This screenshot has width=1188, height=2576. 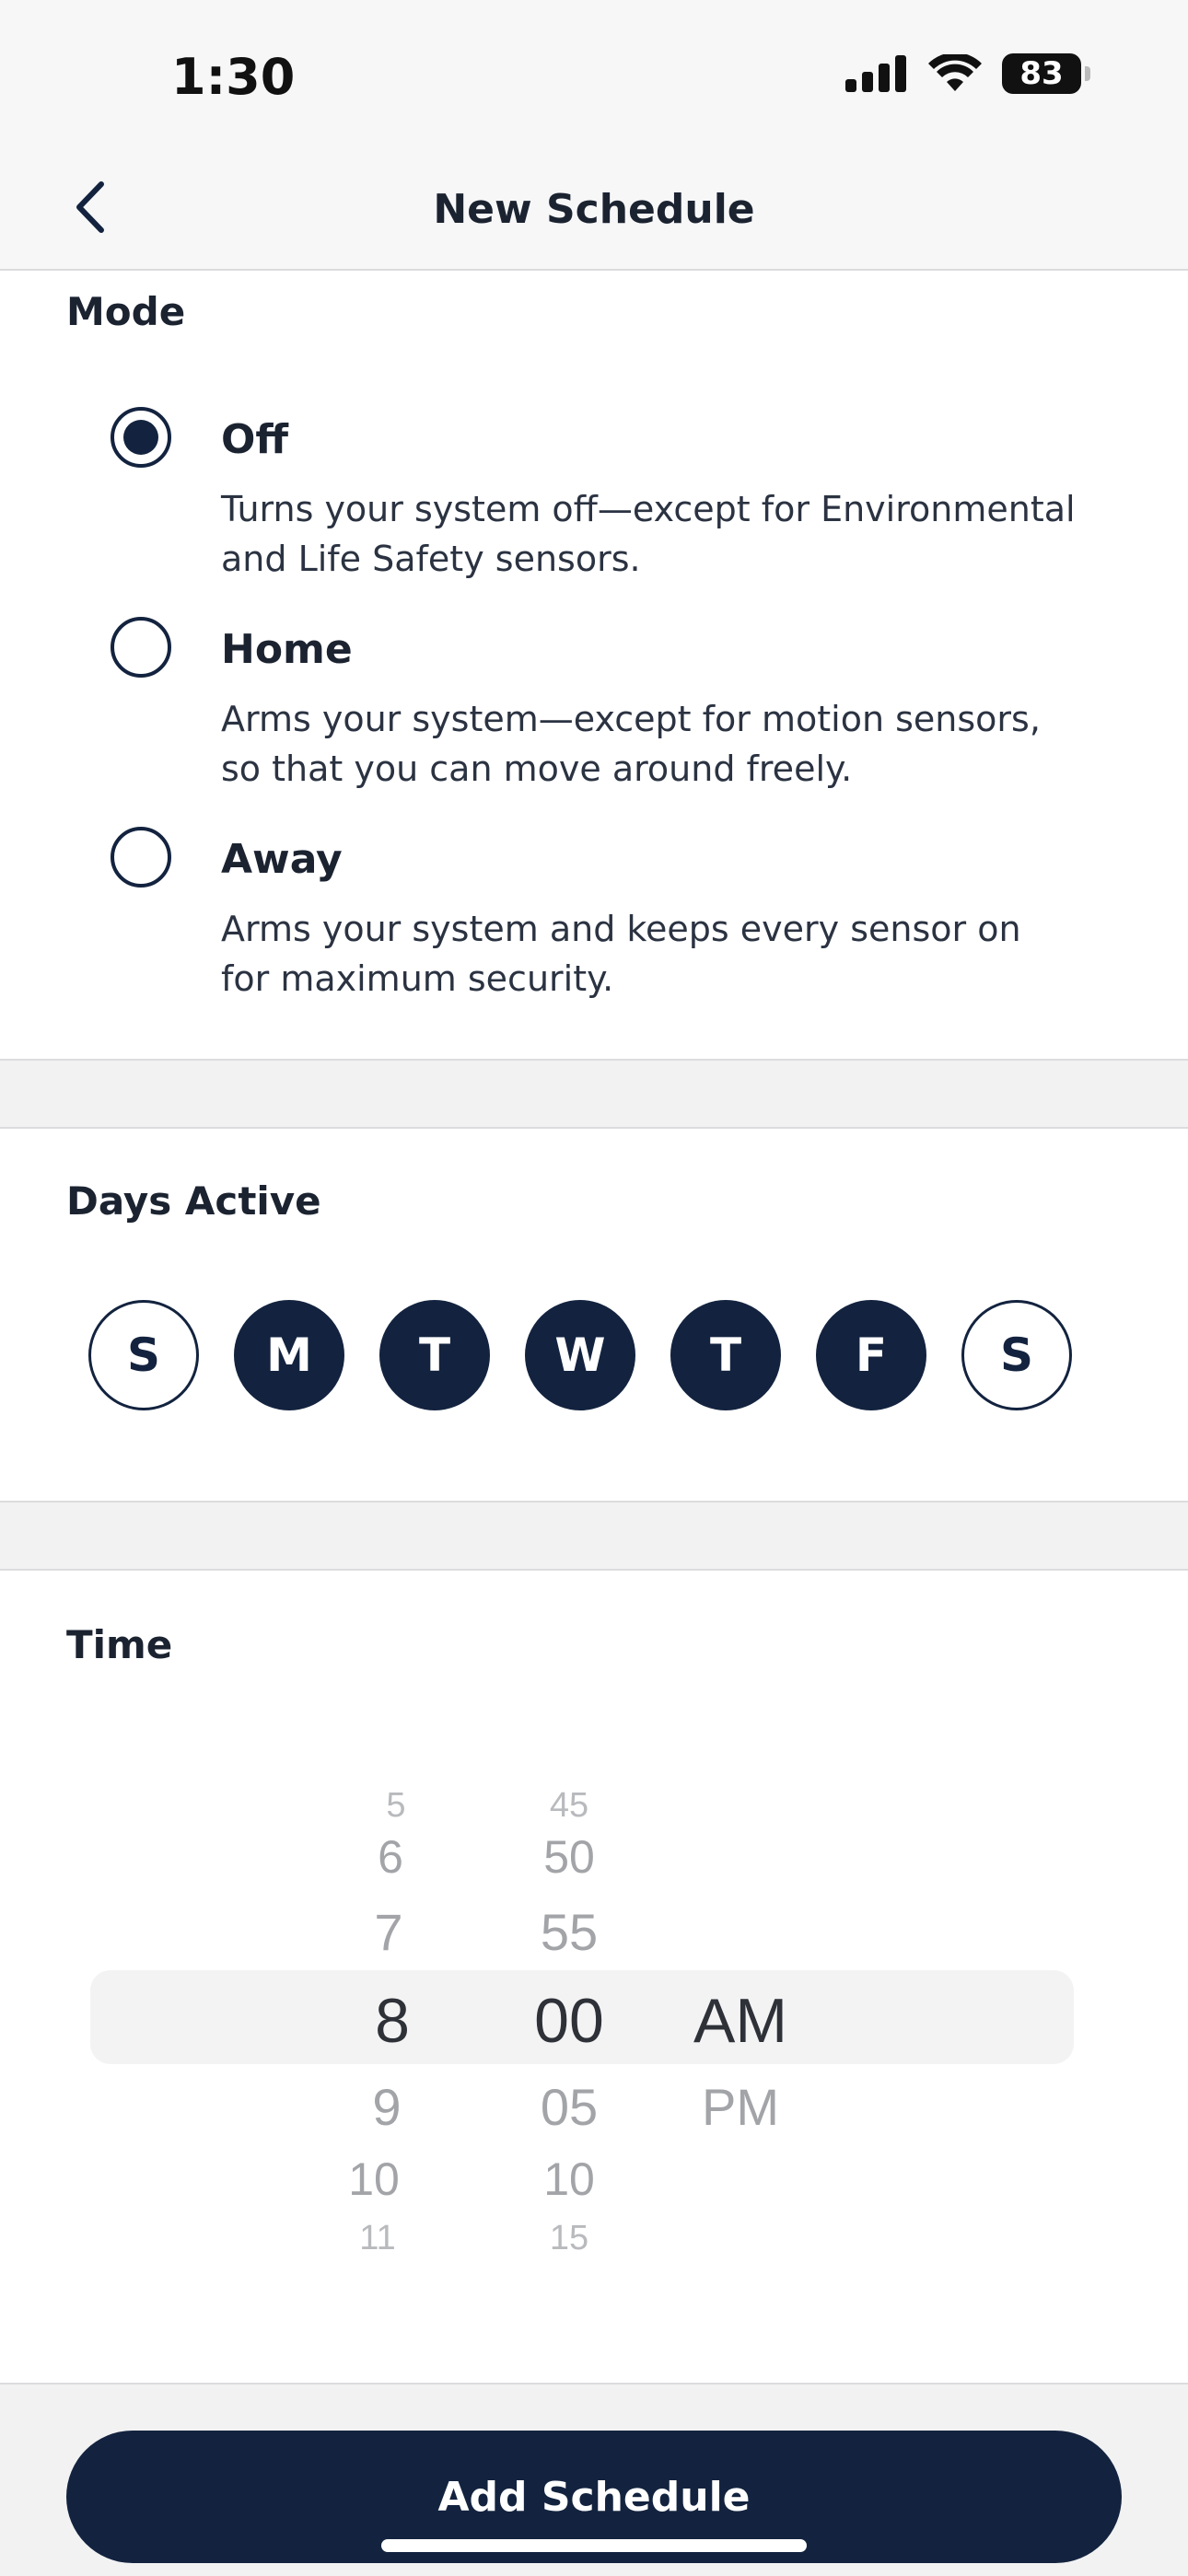 What do you see at coordinates (389, 1932) in the screenshot?
I see `hour-option: 7` at bounding box center [389, 1932].